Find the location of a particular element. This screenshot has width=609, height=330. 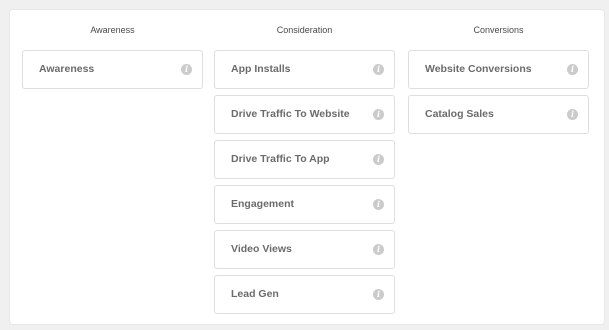

objective-label: Website Conversions is located at coordinates (478, 69).